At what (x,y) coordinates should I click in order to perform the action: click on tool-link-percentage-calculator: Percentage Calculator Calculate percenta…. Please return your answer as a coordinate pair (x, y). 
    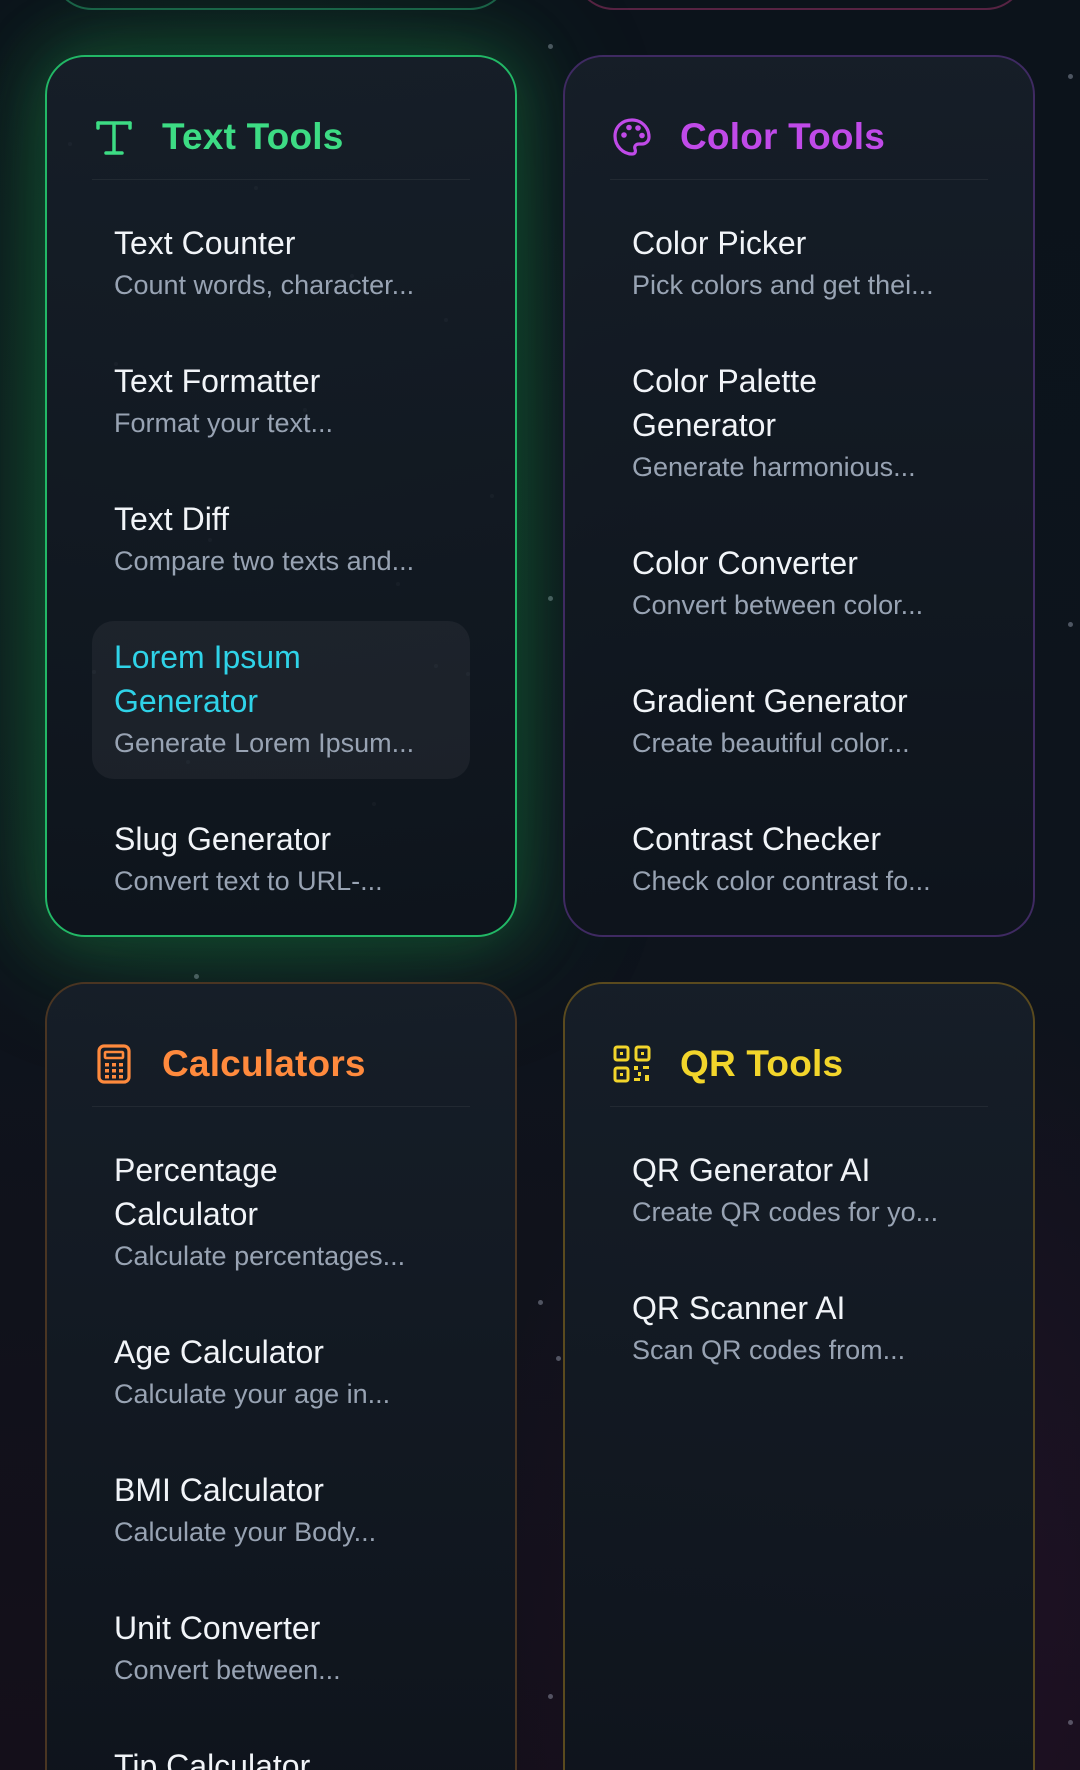
    Looking at the image, I should click on (281, 1213).